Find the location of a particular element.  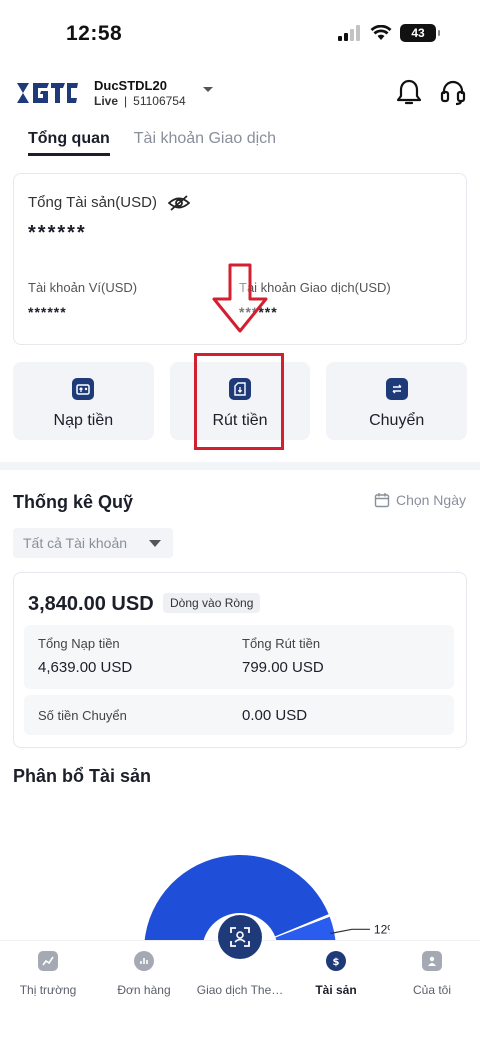

profile-icon is located at coordinates (432, 961).